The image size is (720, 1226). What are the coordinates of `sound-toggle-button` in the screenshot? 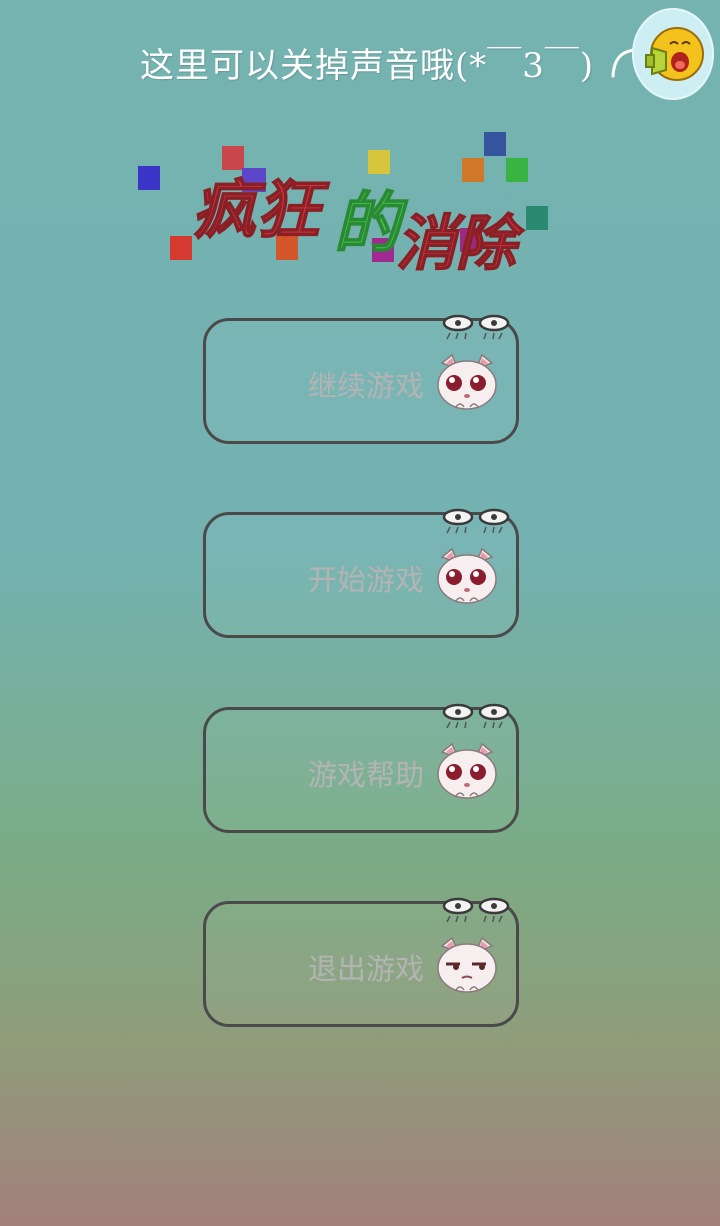 It's located at (673, 54).